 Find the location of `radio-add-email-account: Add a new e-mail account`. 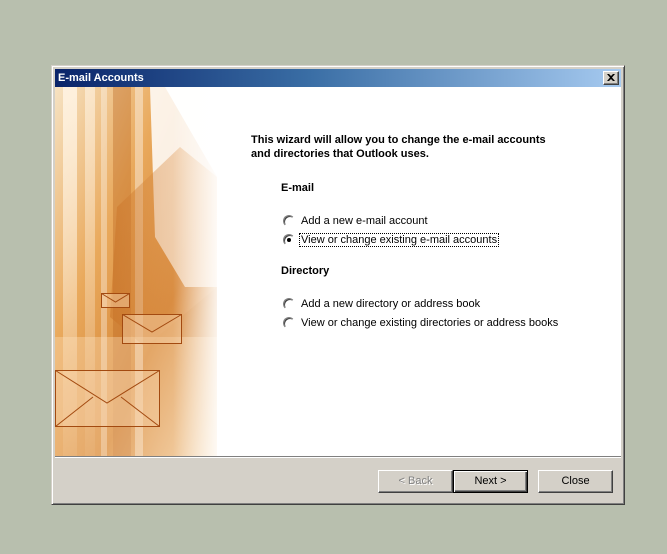

radio-add-email-account: Add a new e-mail account is located at coordinates (356, 221).